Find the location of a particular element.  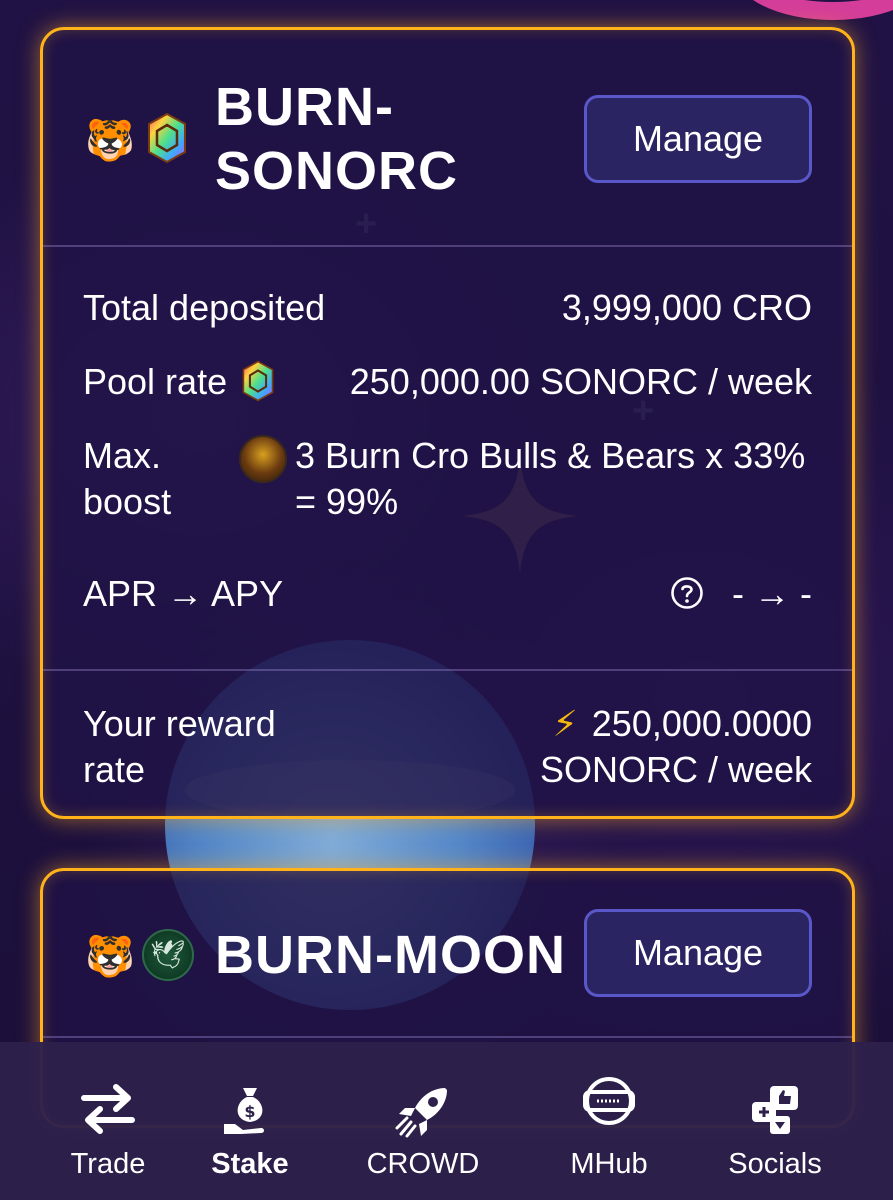

pool-card-header: 🐯 🕊 BURN-MOON Manage is located at coordinates (447, 953).